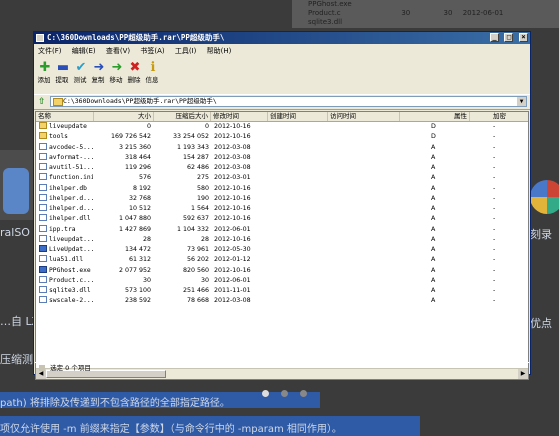 The height and width of the screenshot is (436, 559). Describe the element at coordinates (282, 280) in the screenshot. I see `file-row: Product.c... 30 30 2012-06-01 A -` at that location.